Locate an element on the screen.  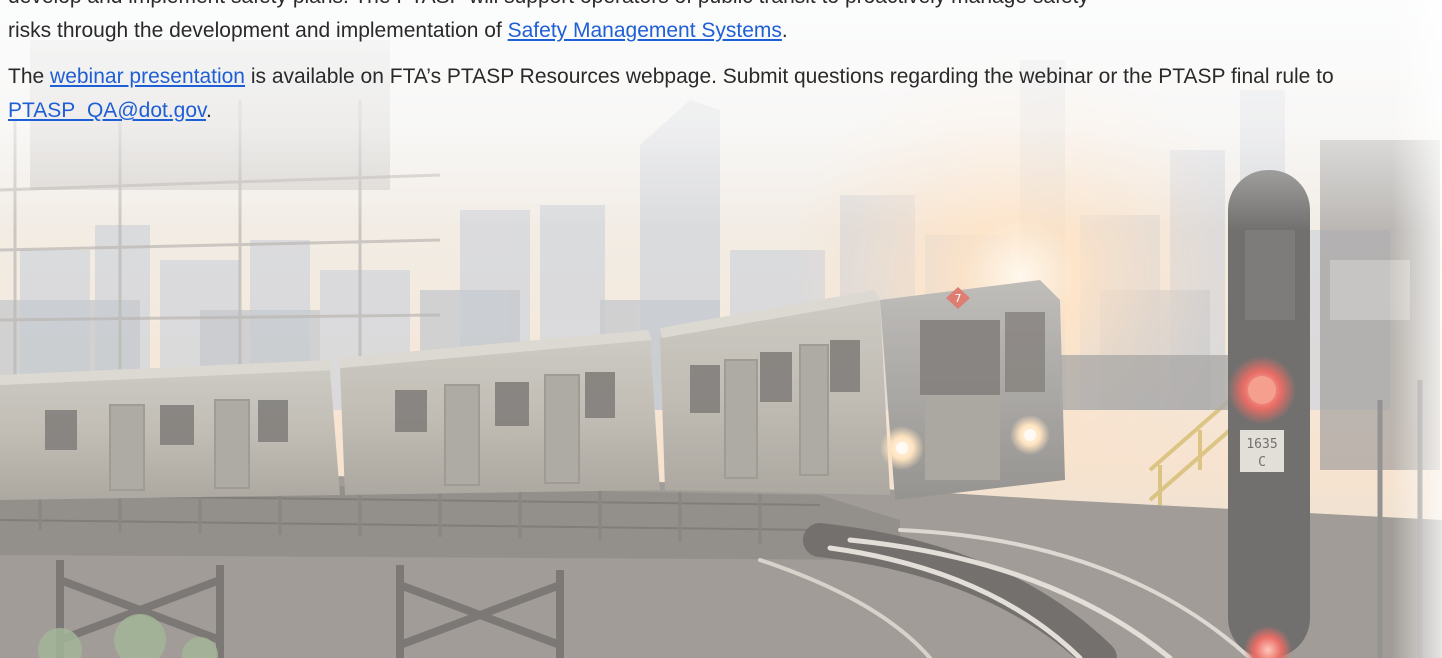
webinar-presentation-link: webinar presentation is located at coordinates (147, 76).